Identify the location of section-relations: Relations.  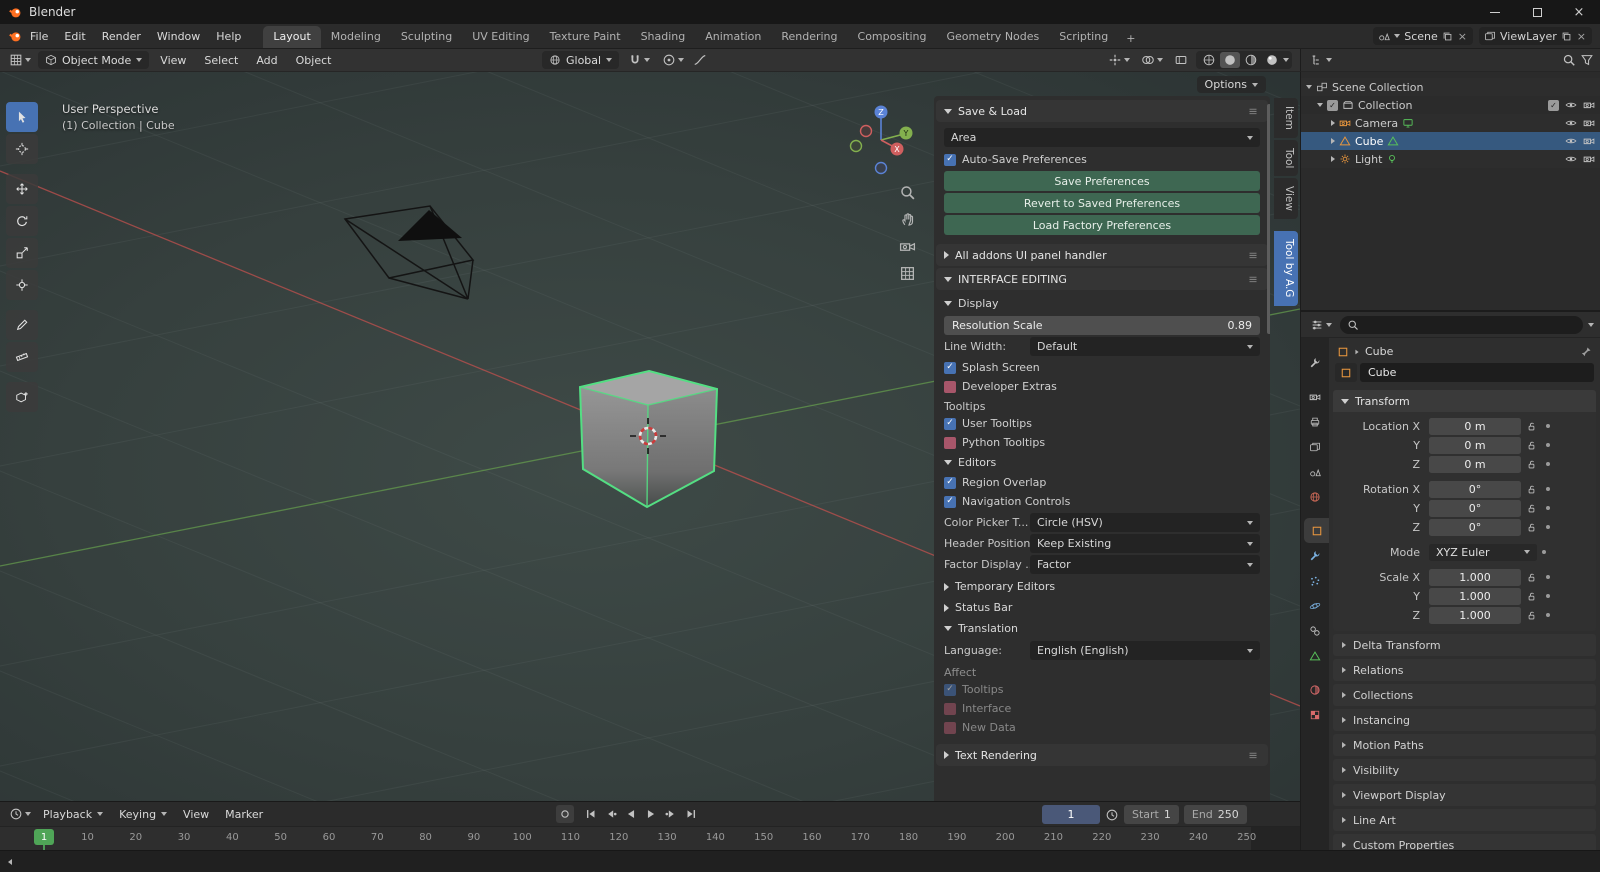
(1464, 670).